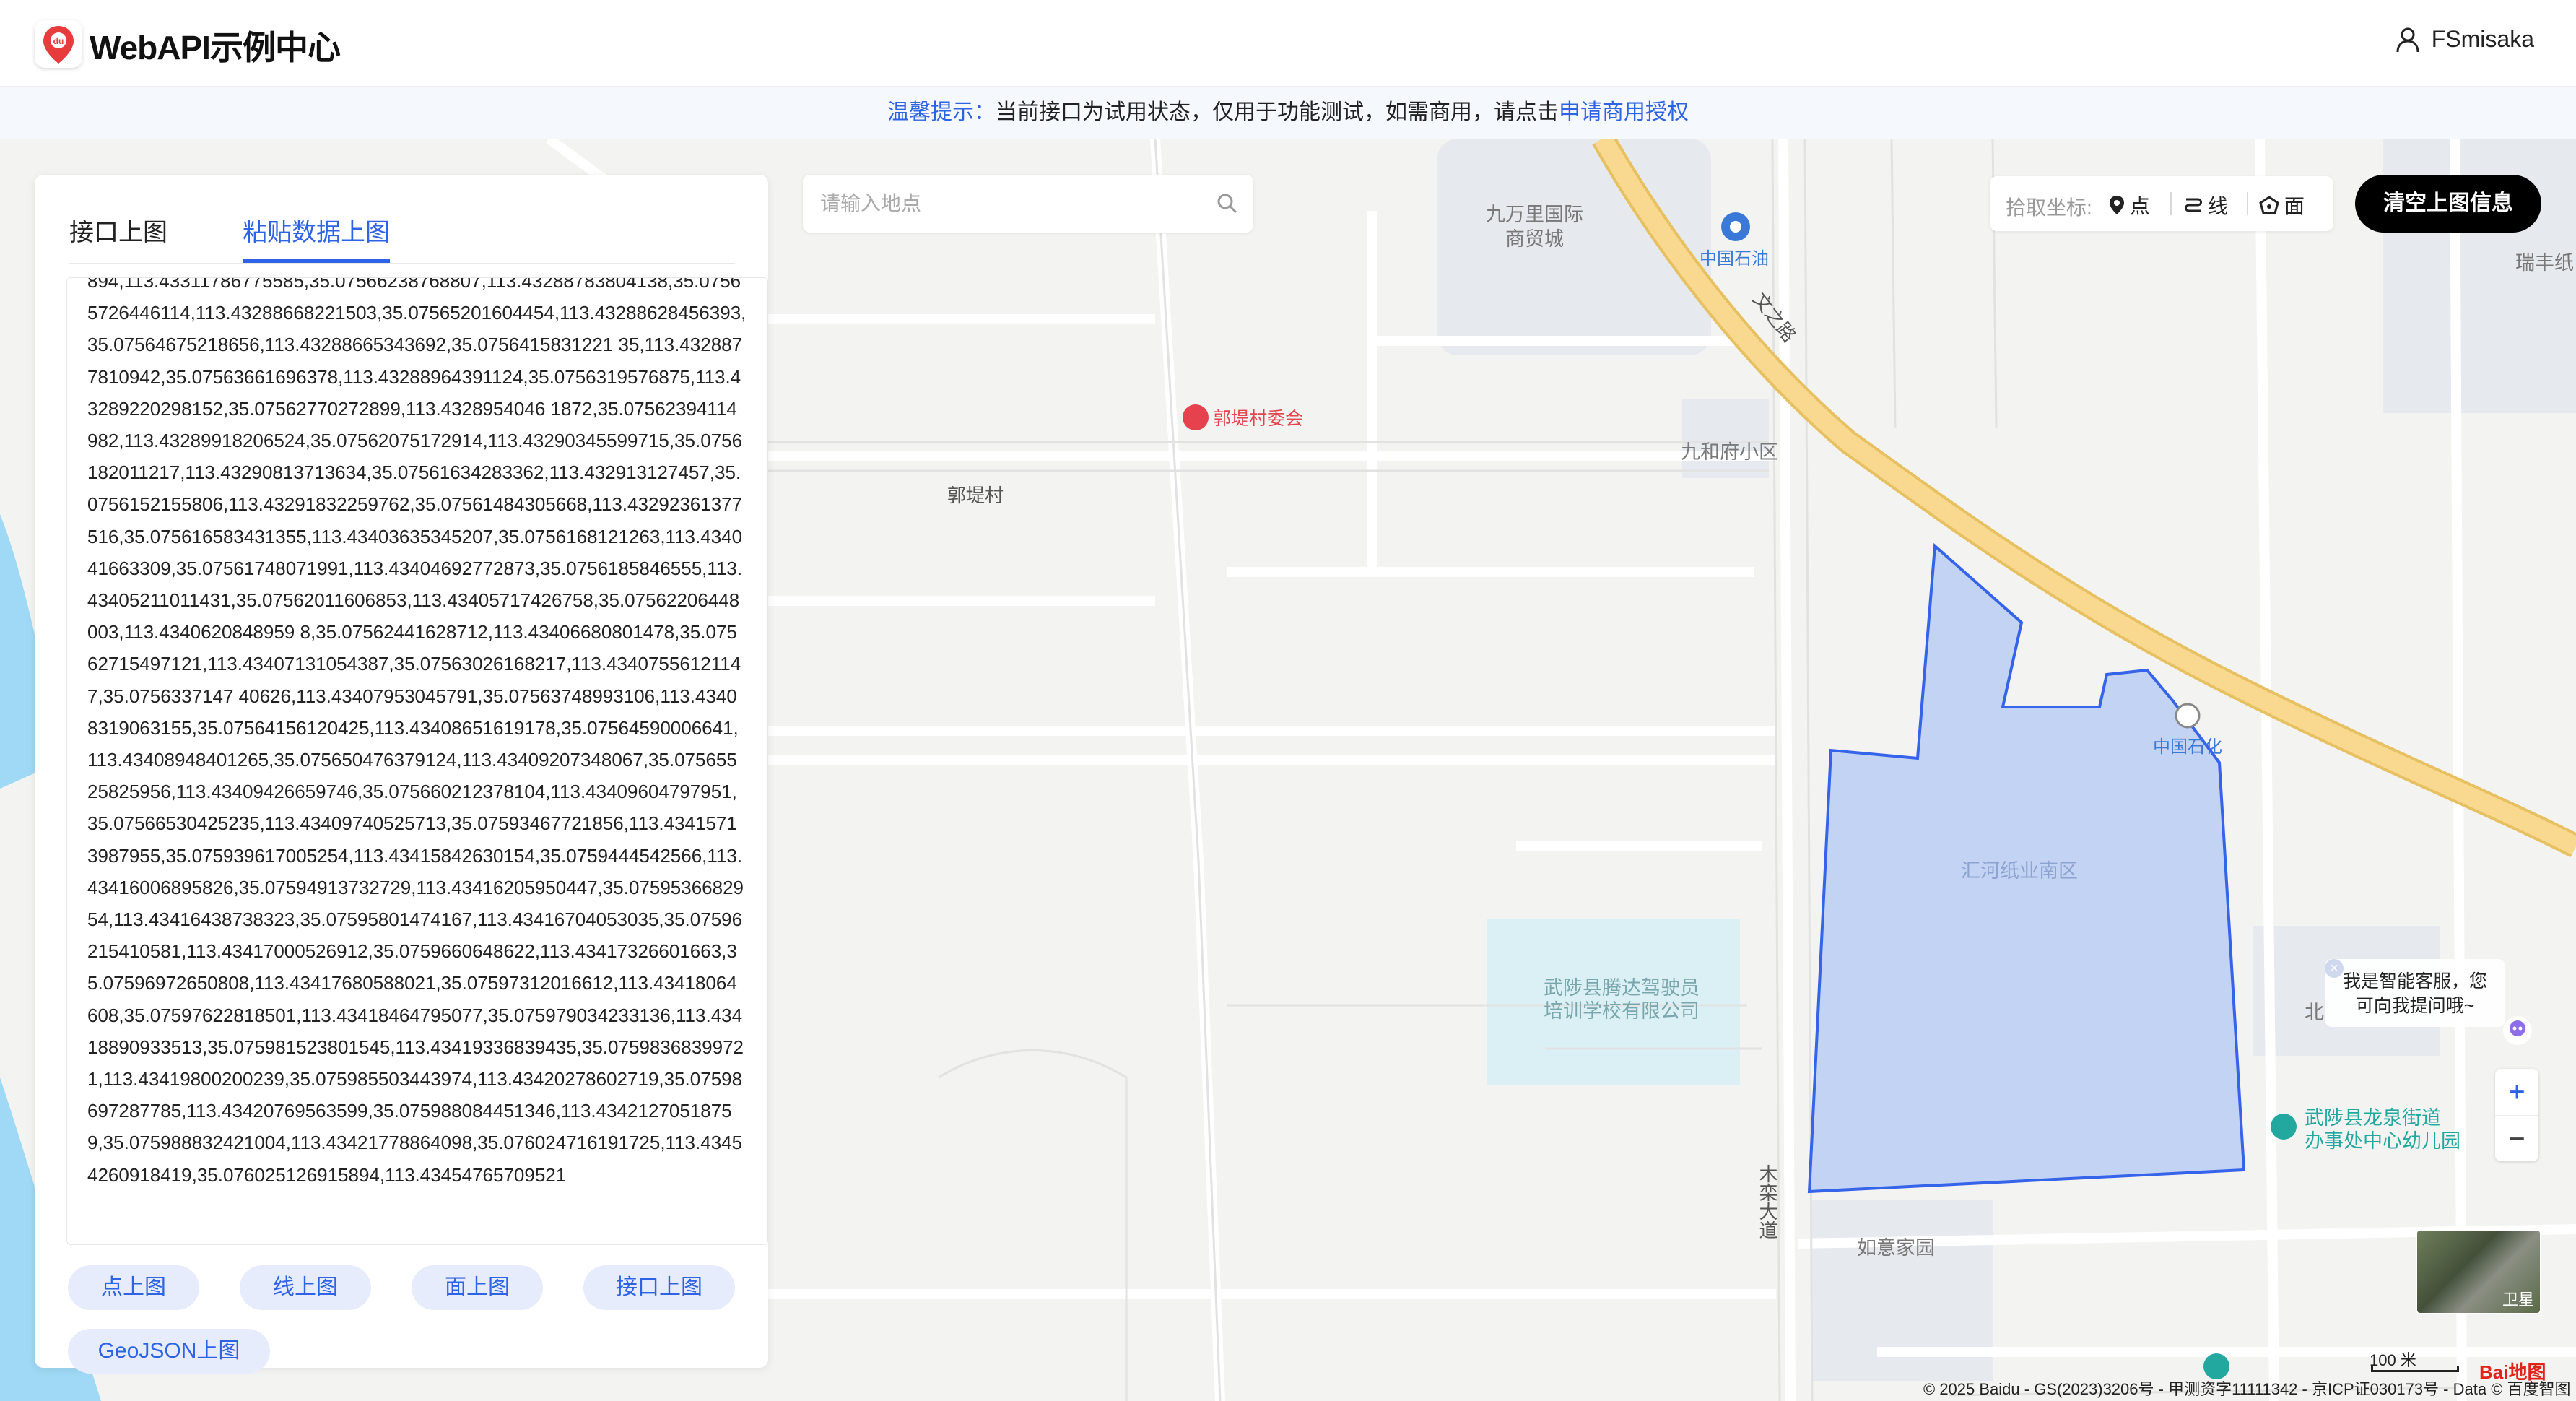 Image resolution: width=2576 pixels, height=1401 pixels. I want to click on map-label-guodi-village: 郭堤村, so click(975, 495).